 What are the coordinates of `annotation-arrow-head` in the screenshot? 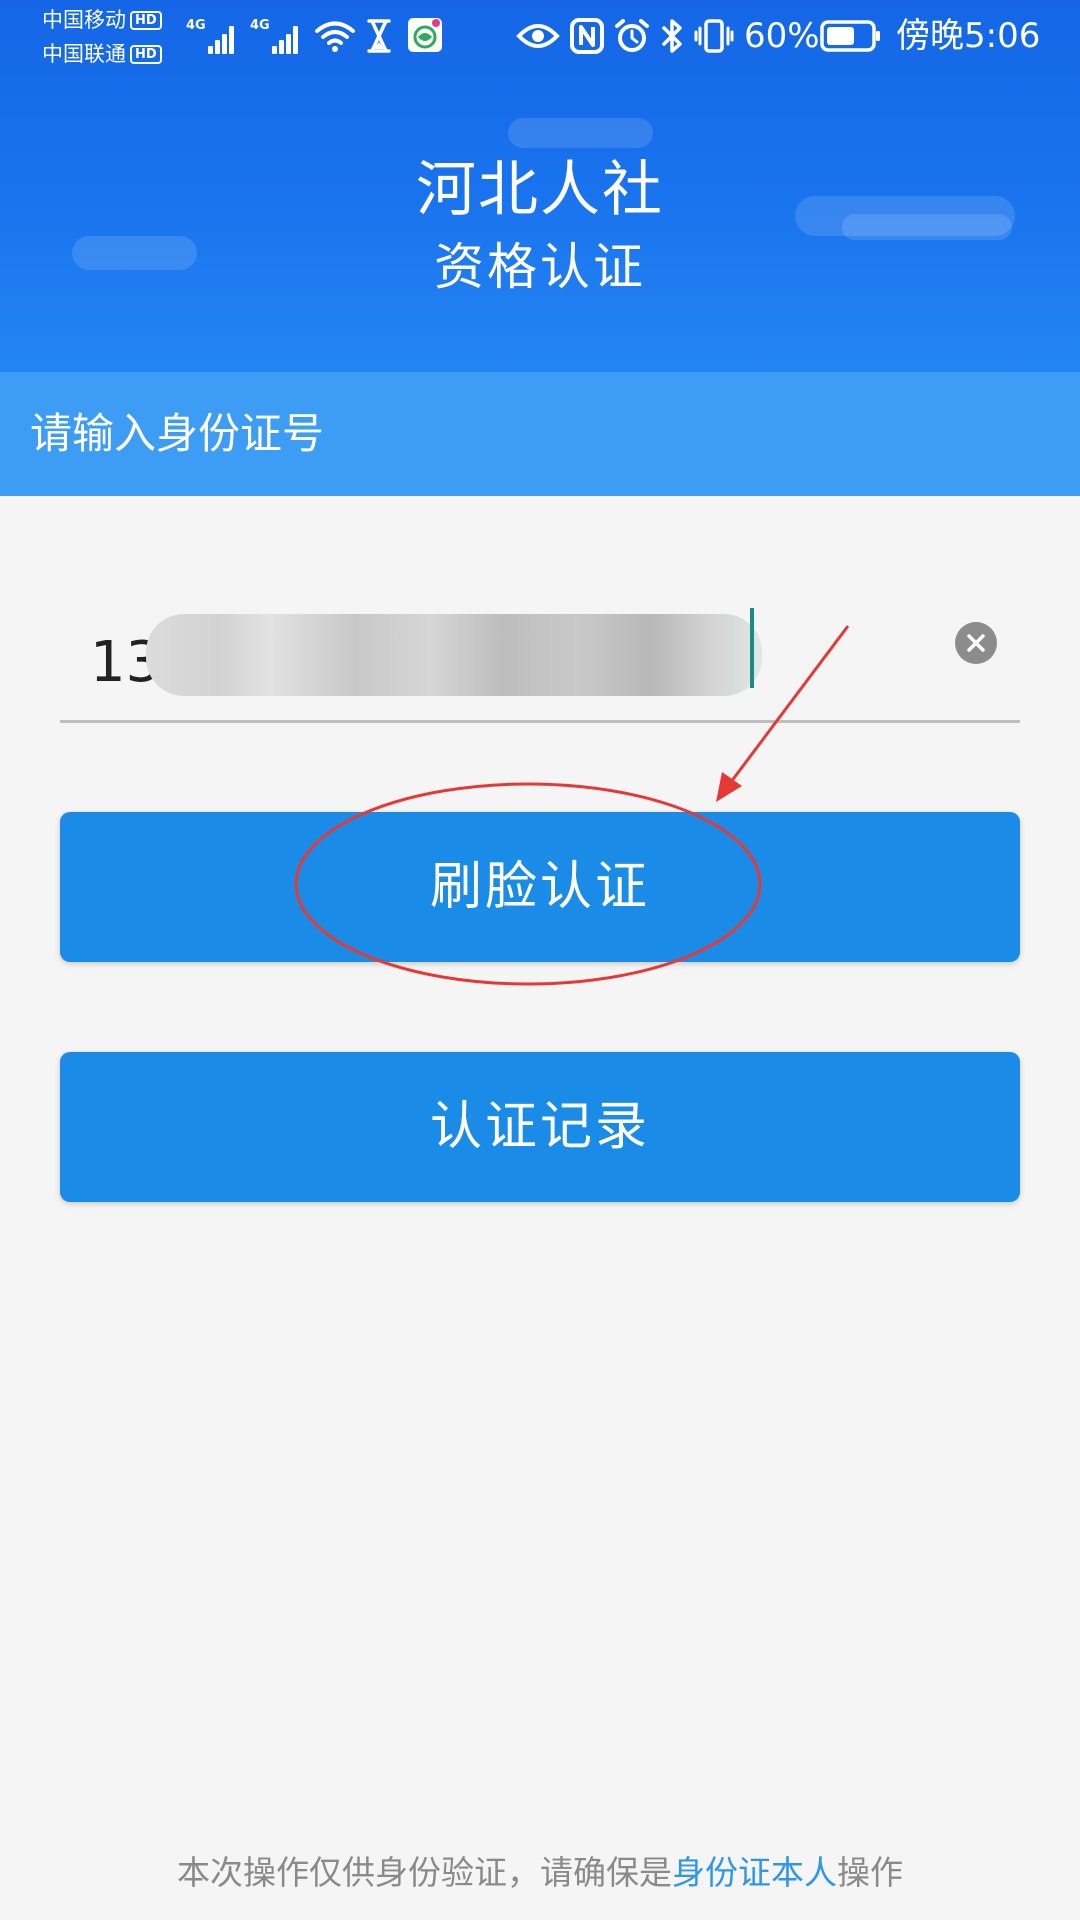 It's located at (729, 787).